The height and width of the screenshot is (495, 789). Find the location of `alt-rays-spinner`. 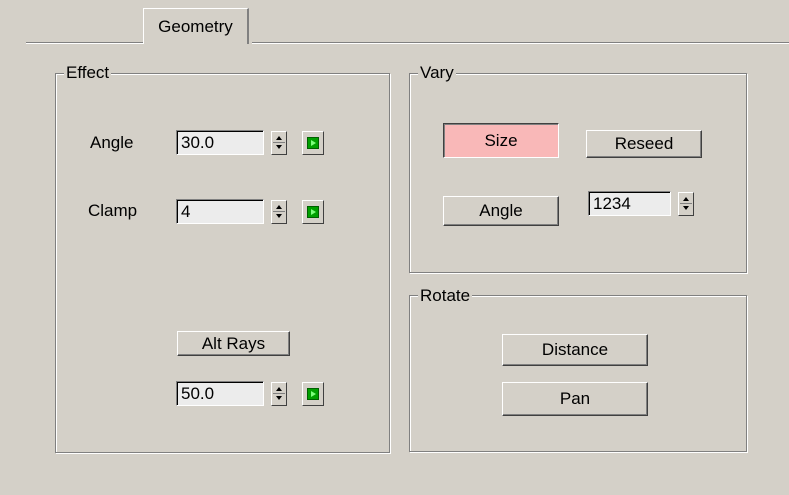

alt-rays-spinner is located at coordinates (279, 394).